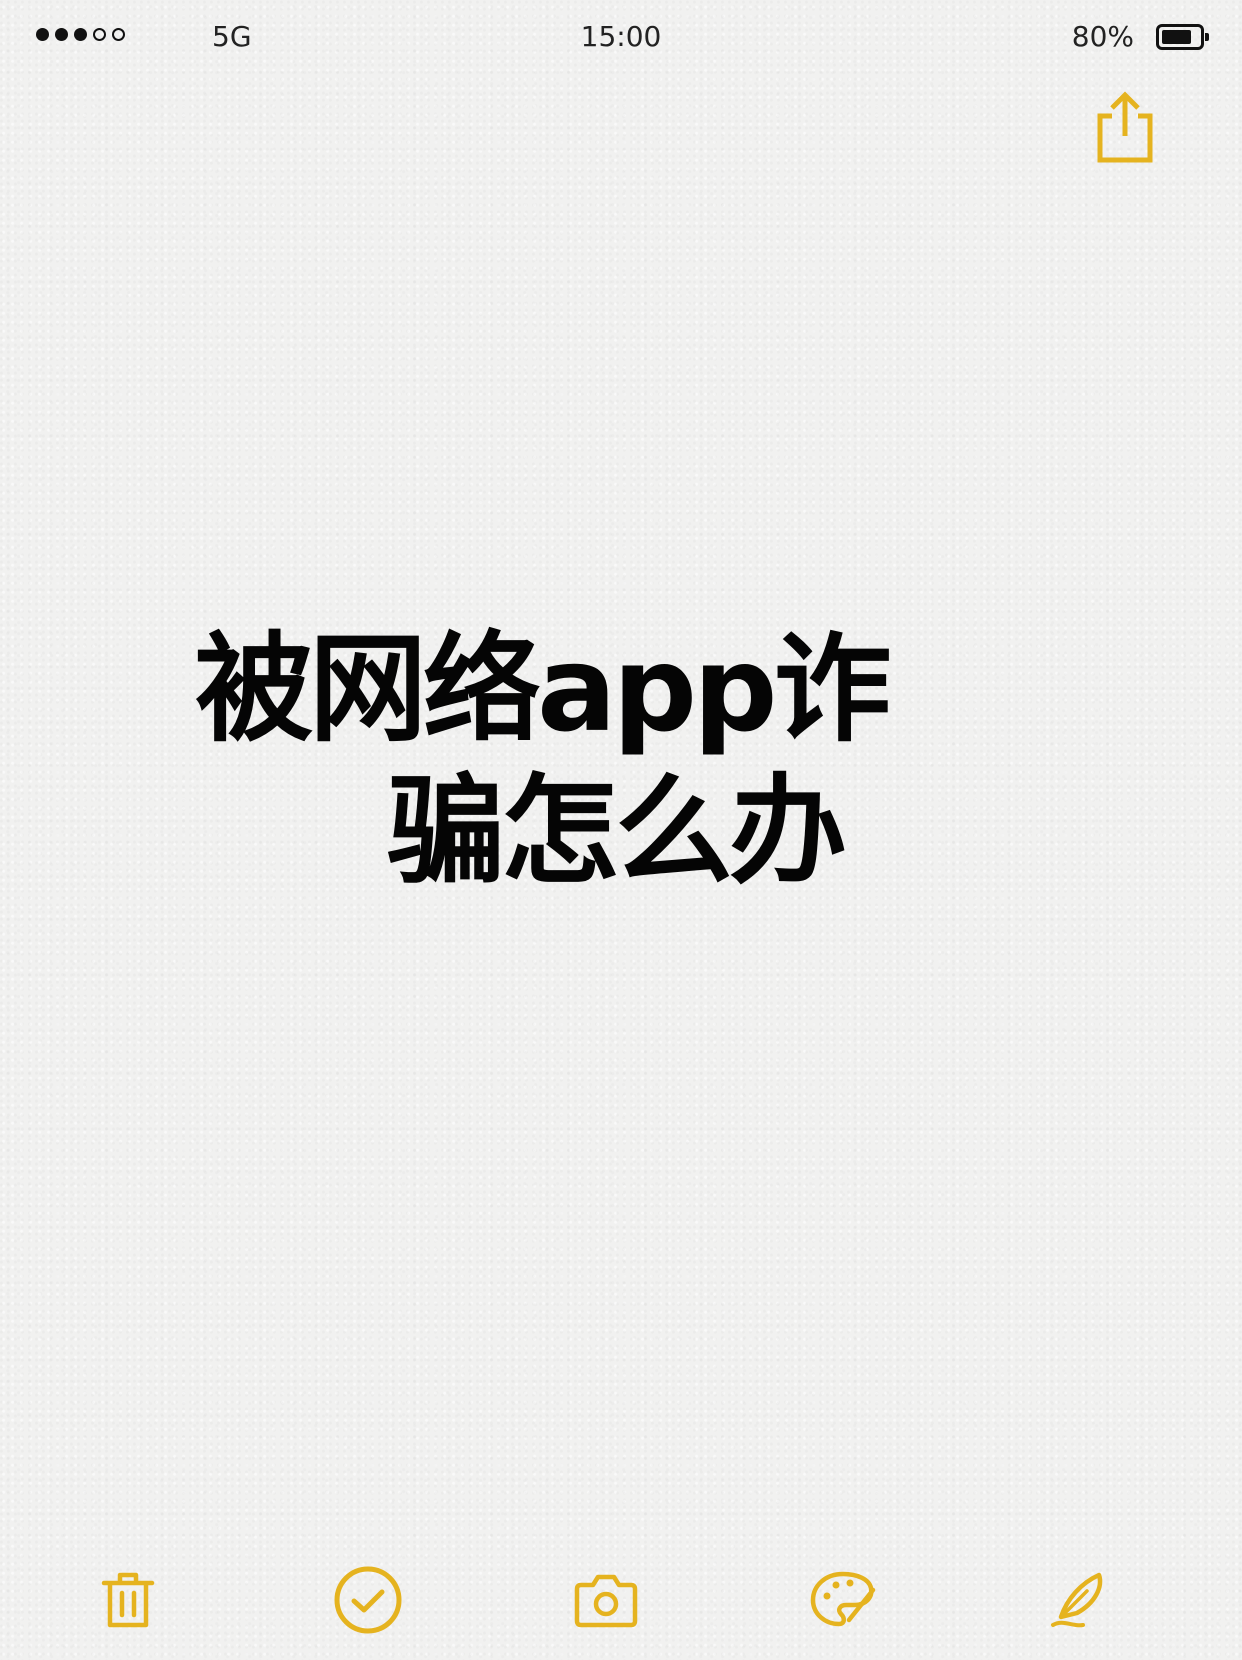 The width and height of the screenshot is (1242, 1660). I want to click on delete-button, so click(128, 1600).